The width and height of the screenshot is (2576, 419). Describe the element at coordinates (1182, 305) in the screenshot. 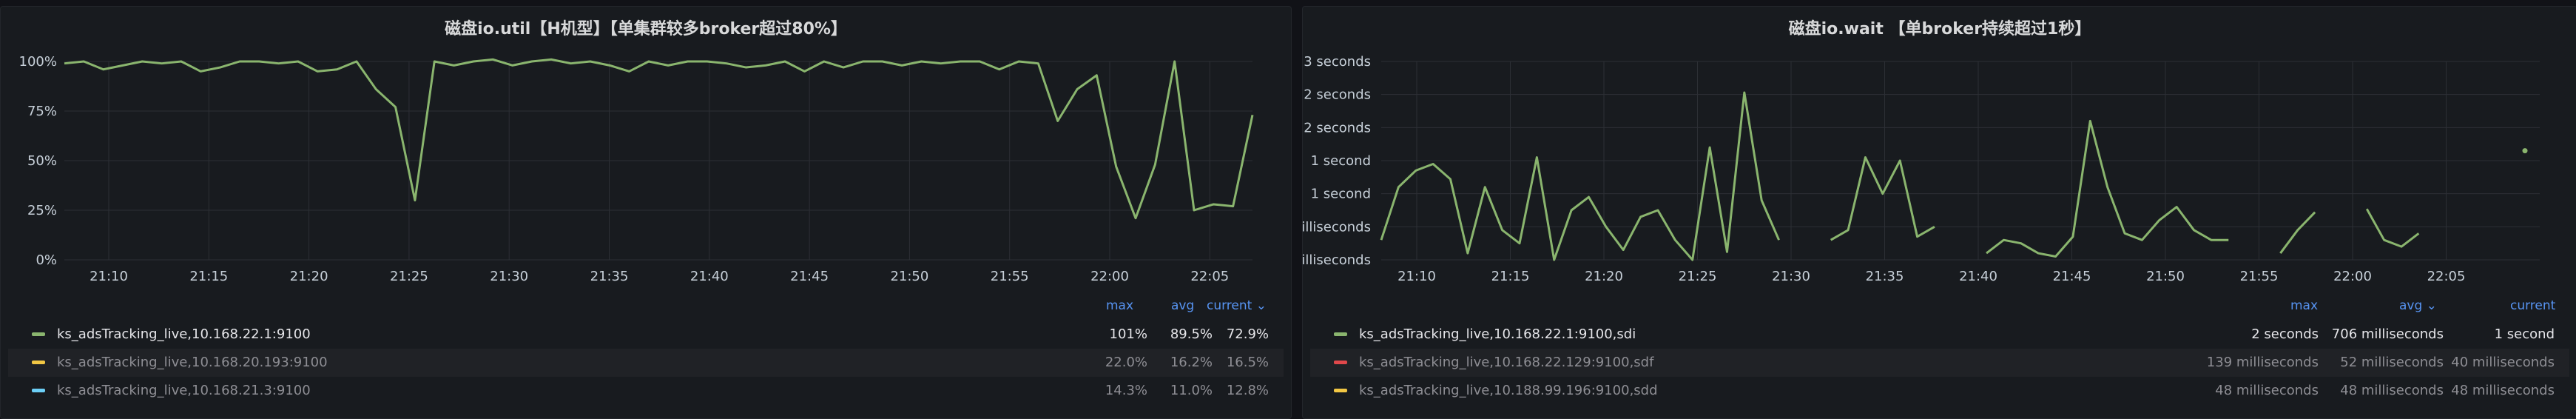

I see `legend-header-avg: avg` at that location.